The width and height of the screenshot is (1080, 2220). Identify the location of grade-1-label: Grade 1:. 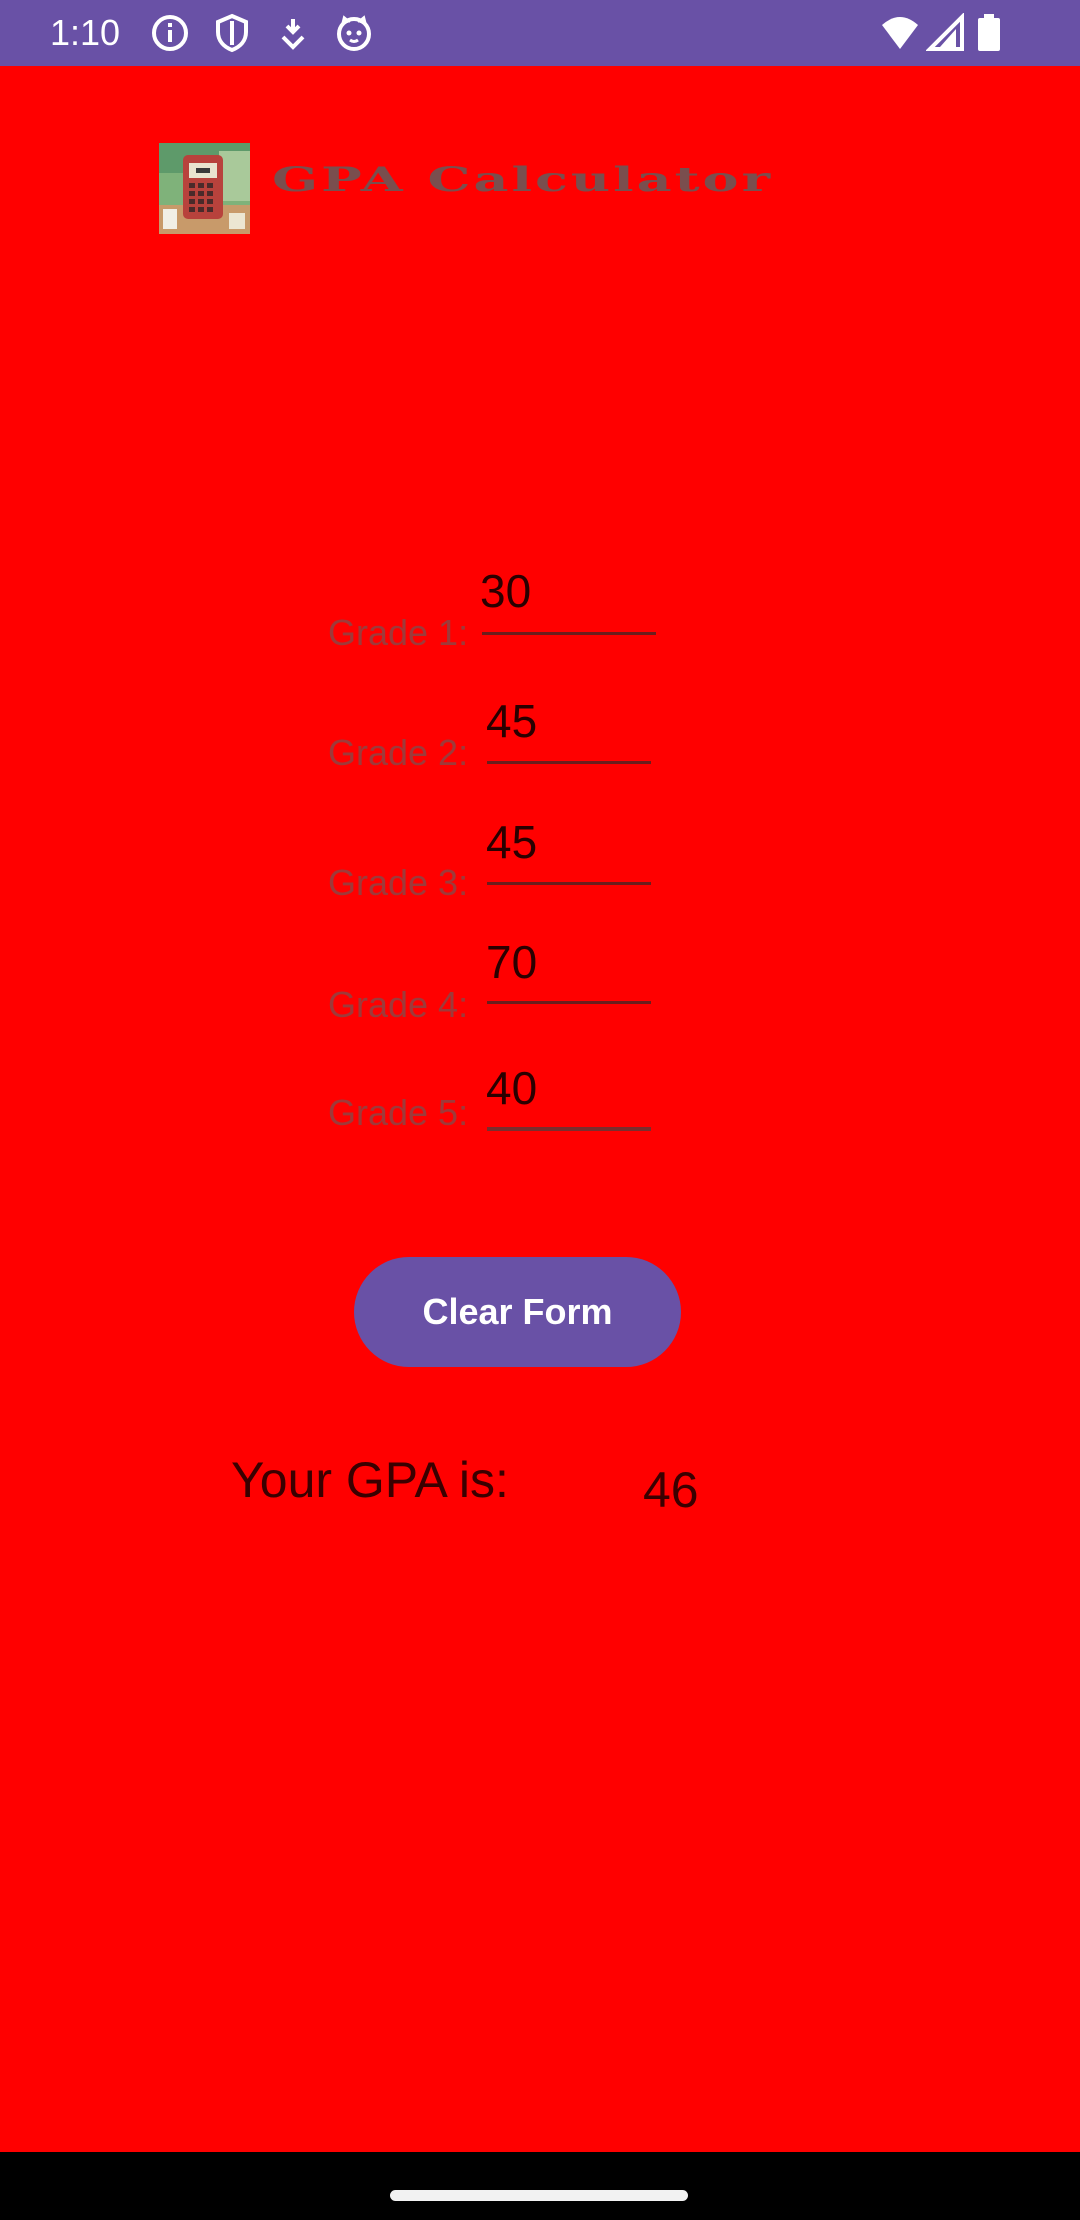
(398, 632).